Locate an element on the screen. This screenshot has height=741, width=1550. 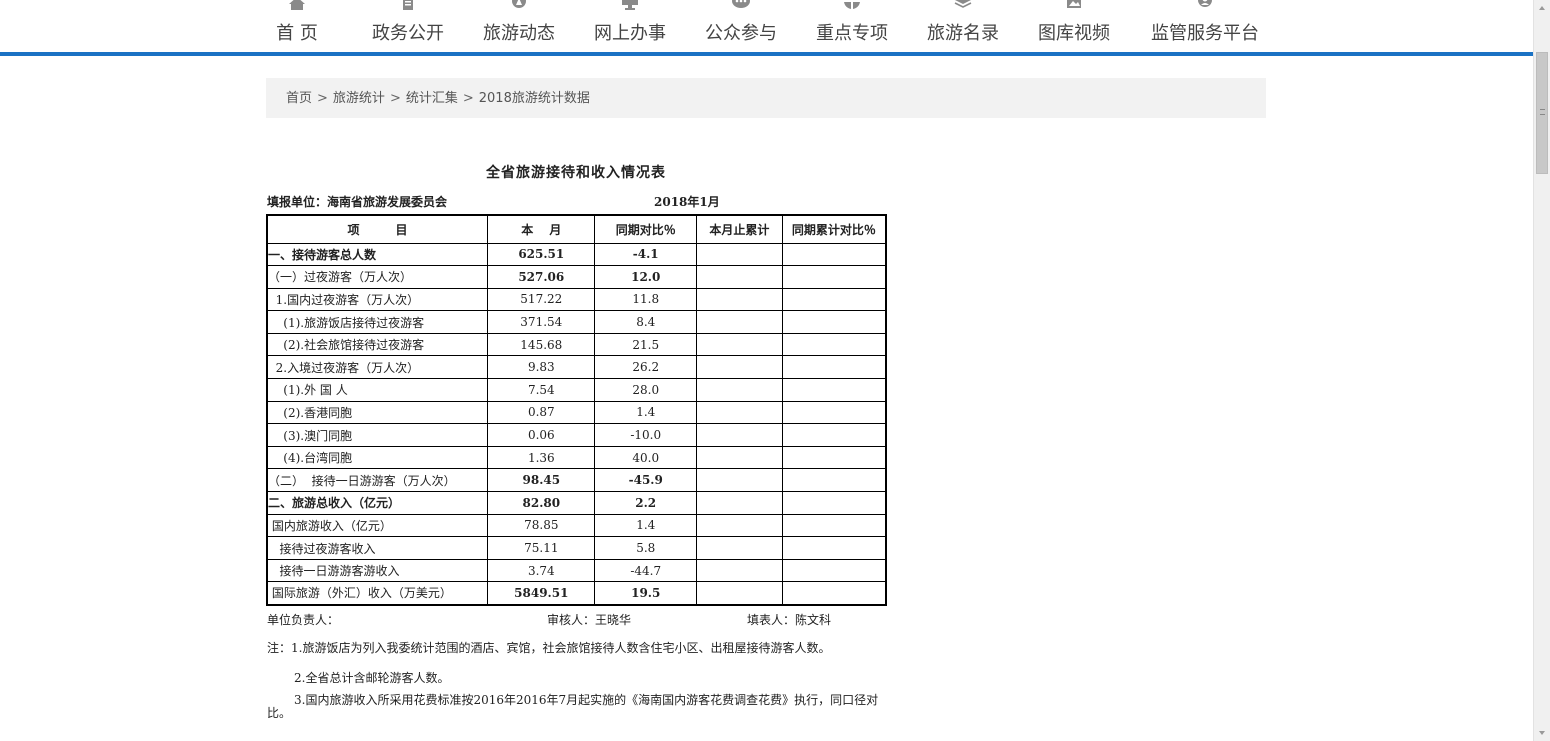
row-item-name: 1.国内过夜游客（万人次） is located at coordinates (377, 299).